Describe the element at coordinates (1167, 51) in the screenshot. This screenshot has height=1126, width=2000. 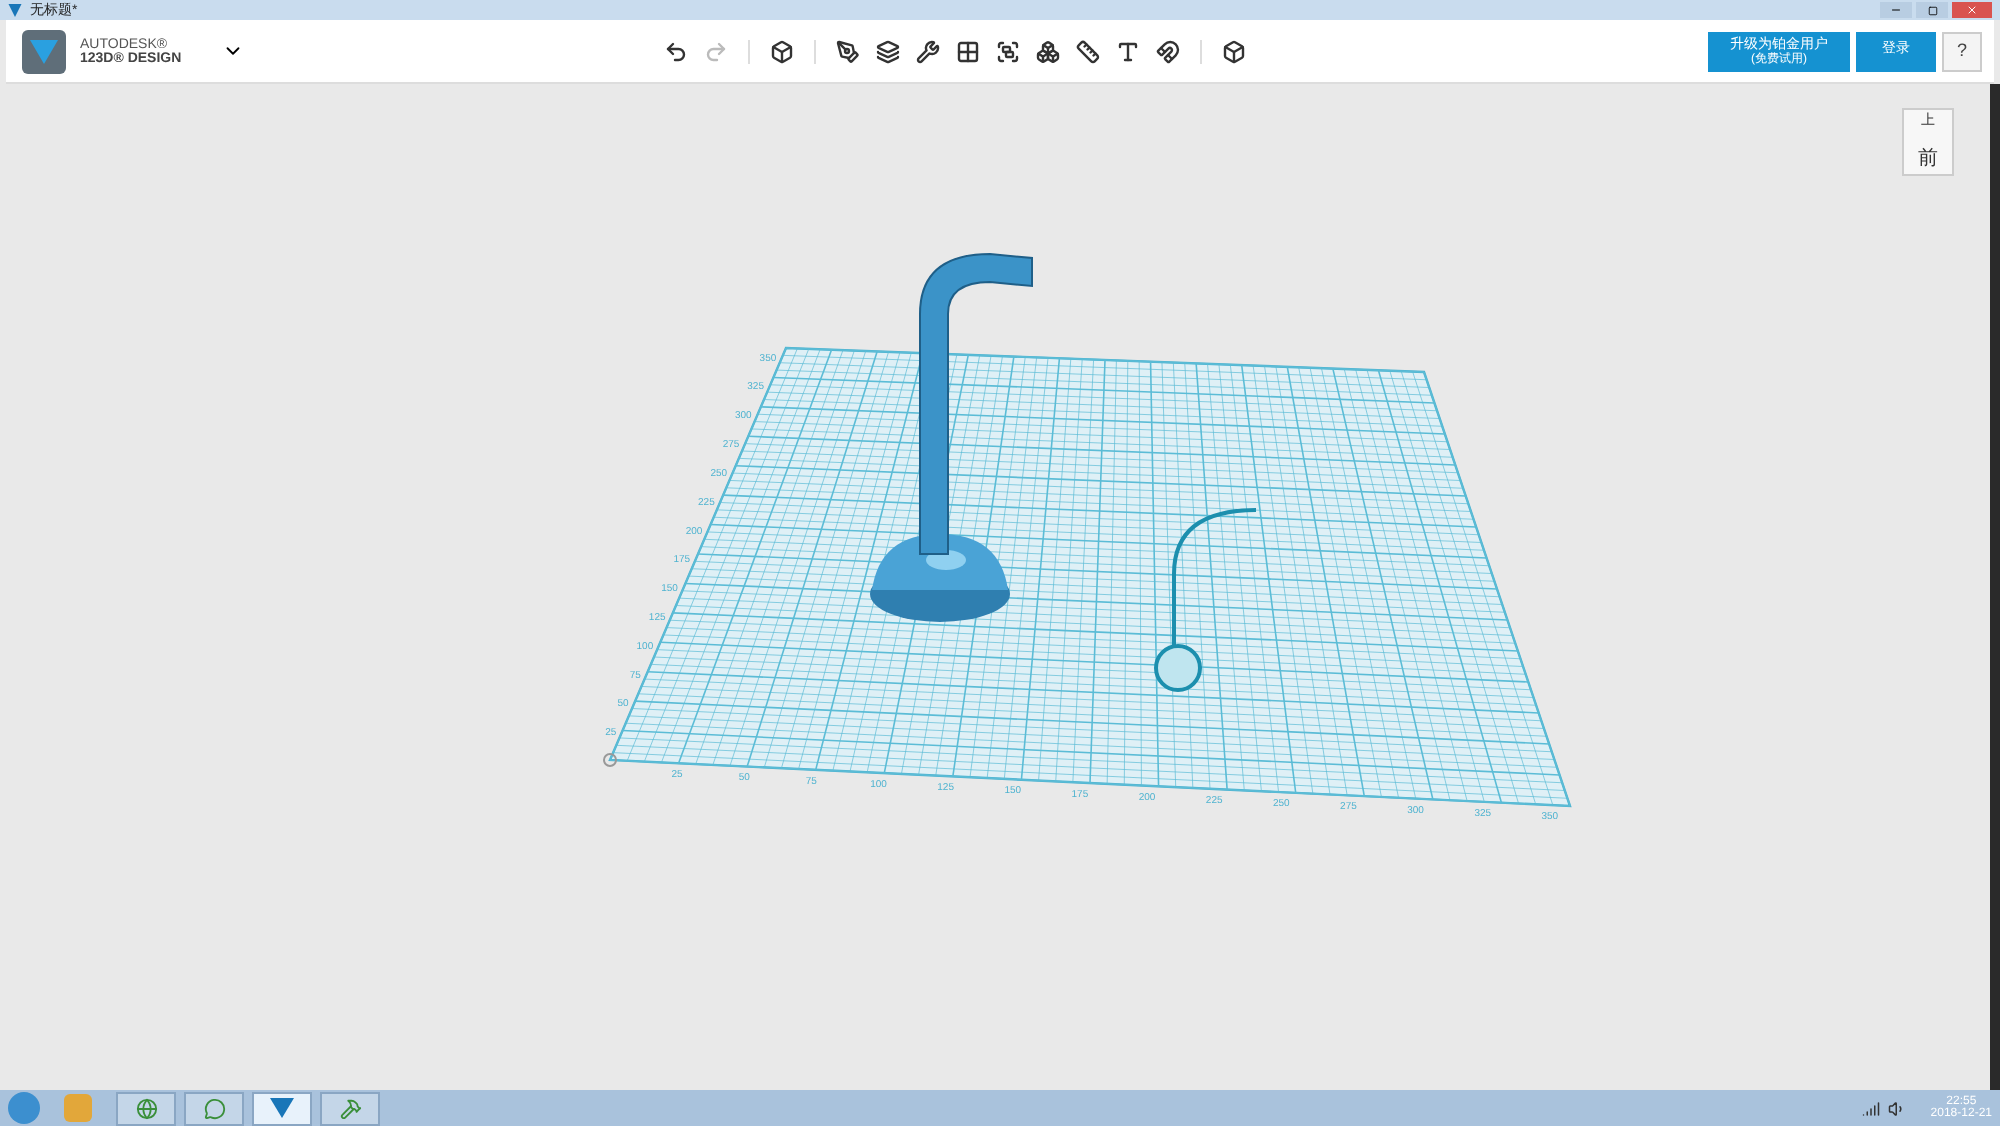
I see `magnet-icon` at that location.